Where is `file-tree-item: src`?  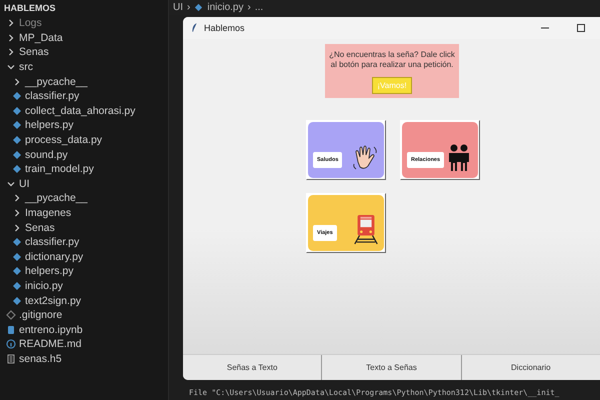
file-tree-item: src is located at coordinates (26, 67).